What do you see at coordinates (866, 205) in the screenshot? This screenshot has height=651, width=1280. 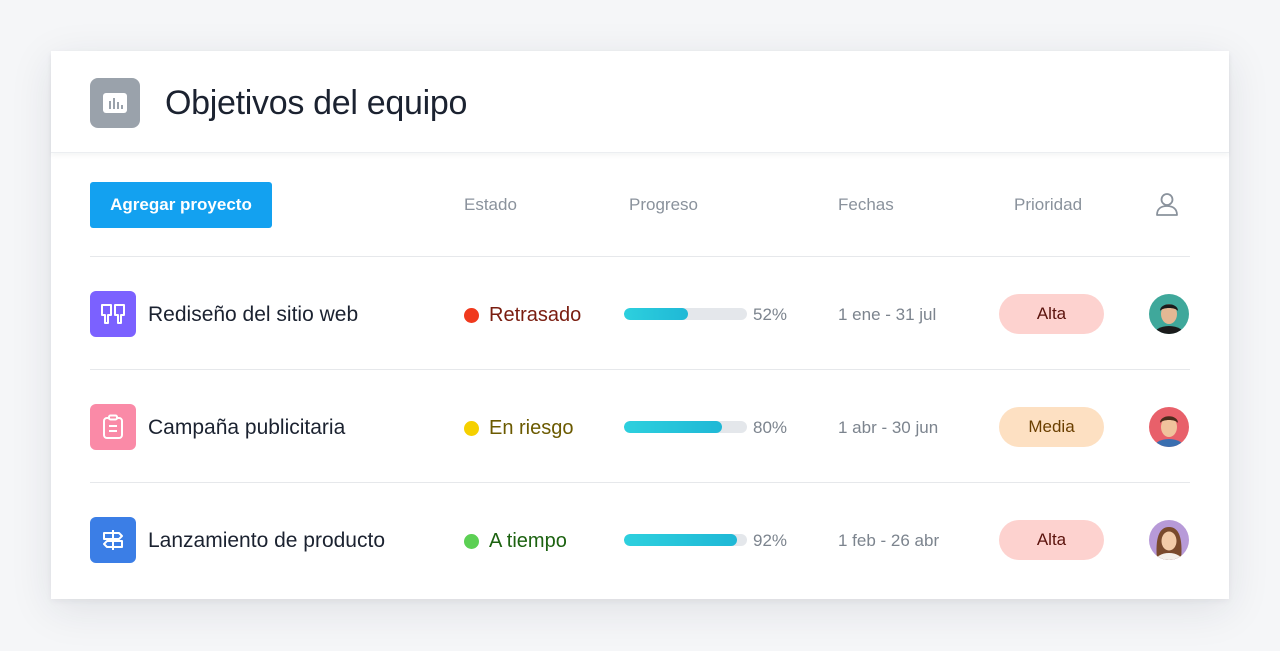 I see `column-header-dates: Fechas` at bounding box center [866, 205].